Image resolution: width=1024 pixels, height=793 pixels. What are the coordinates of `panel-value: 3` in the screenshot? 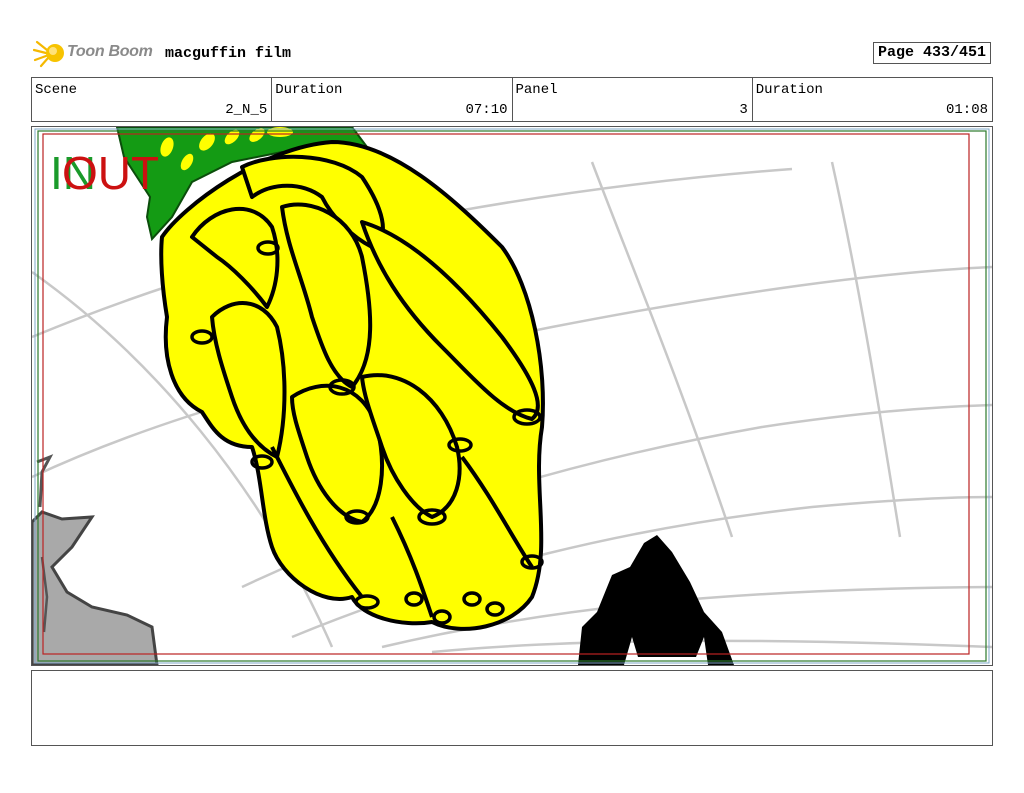 It's located at (743, 110).